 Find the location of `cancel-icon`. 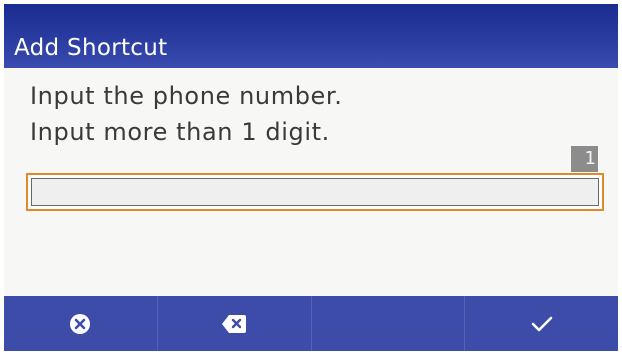

cancel-icon is located at coordinates (80, 324).